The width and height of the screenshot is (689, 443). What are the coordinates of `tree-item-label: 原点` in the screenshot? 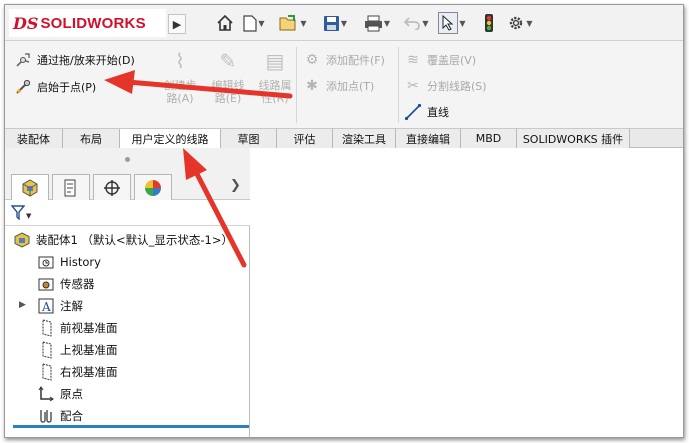 It's located at (71, 394).